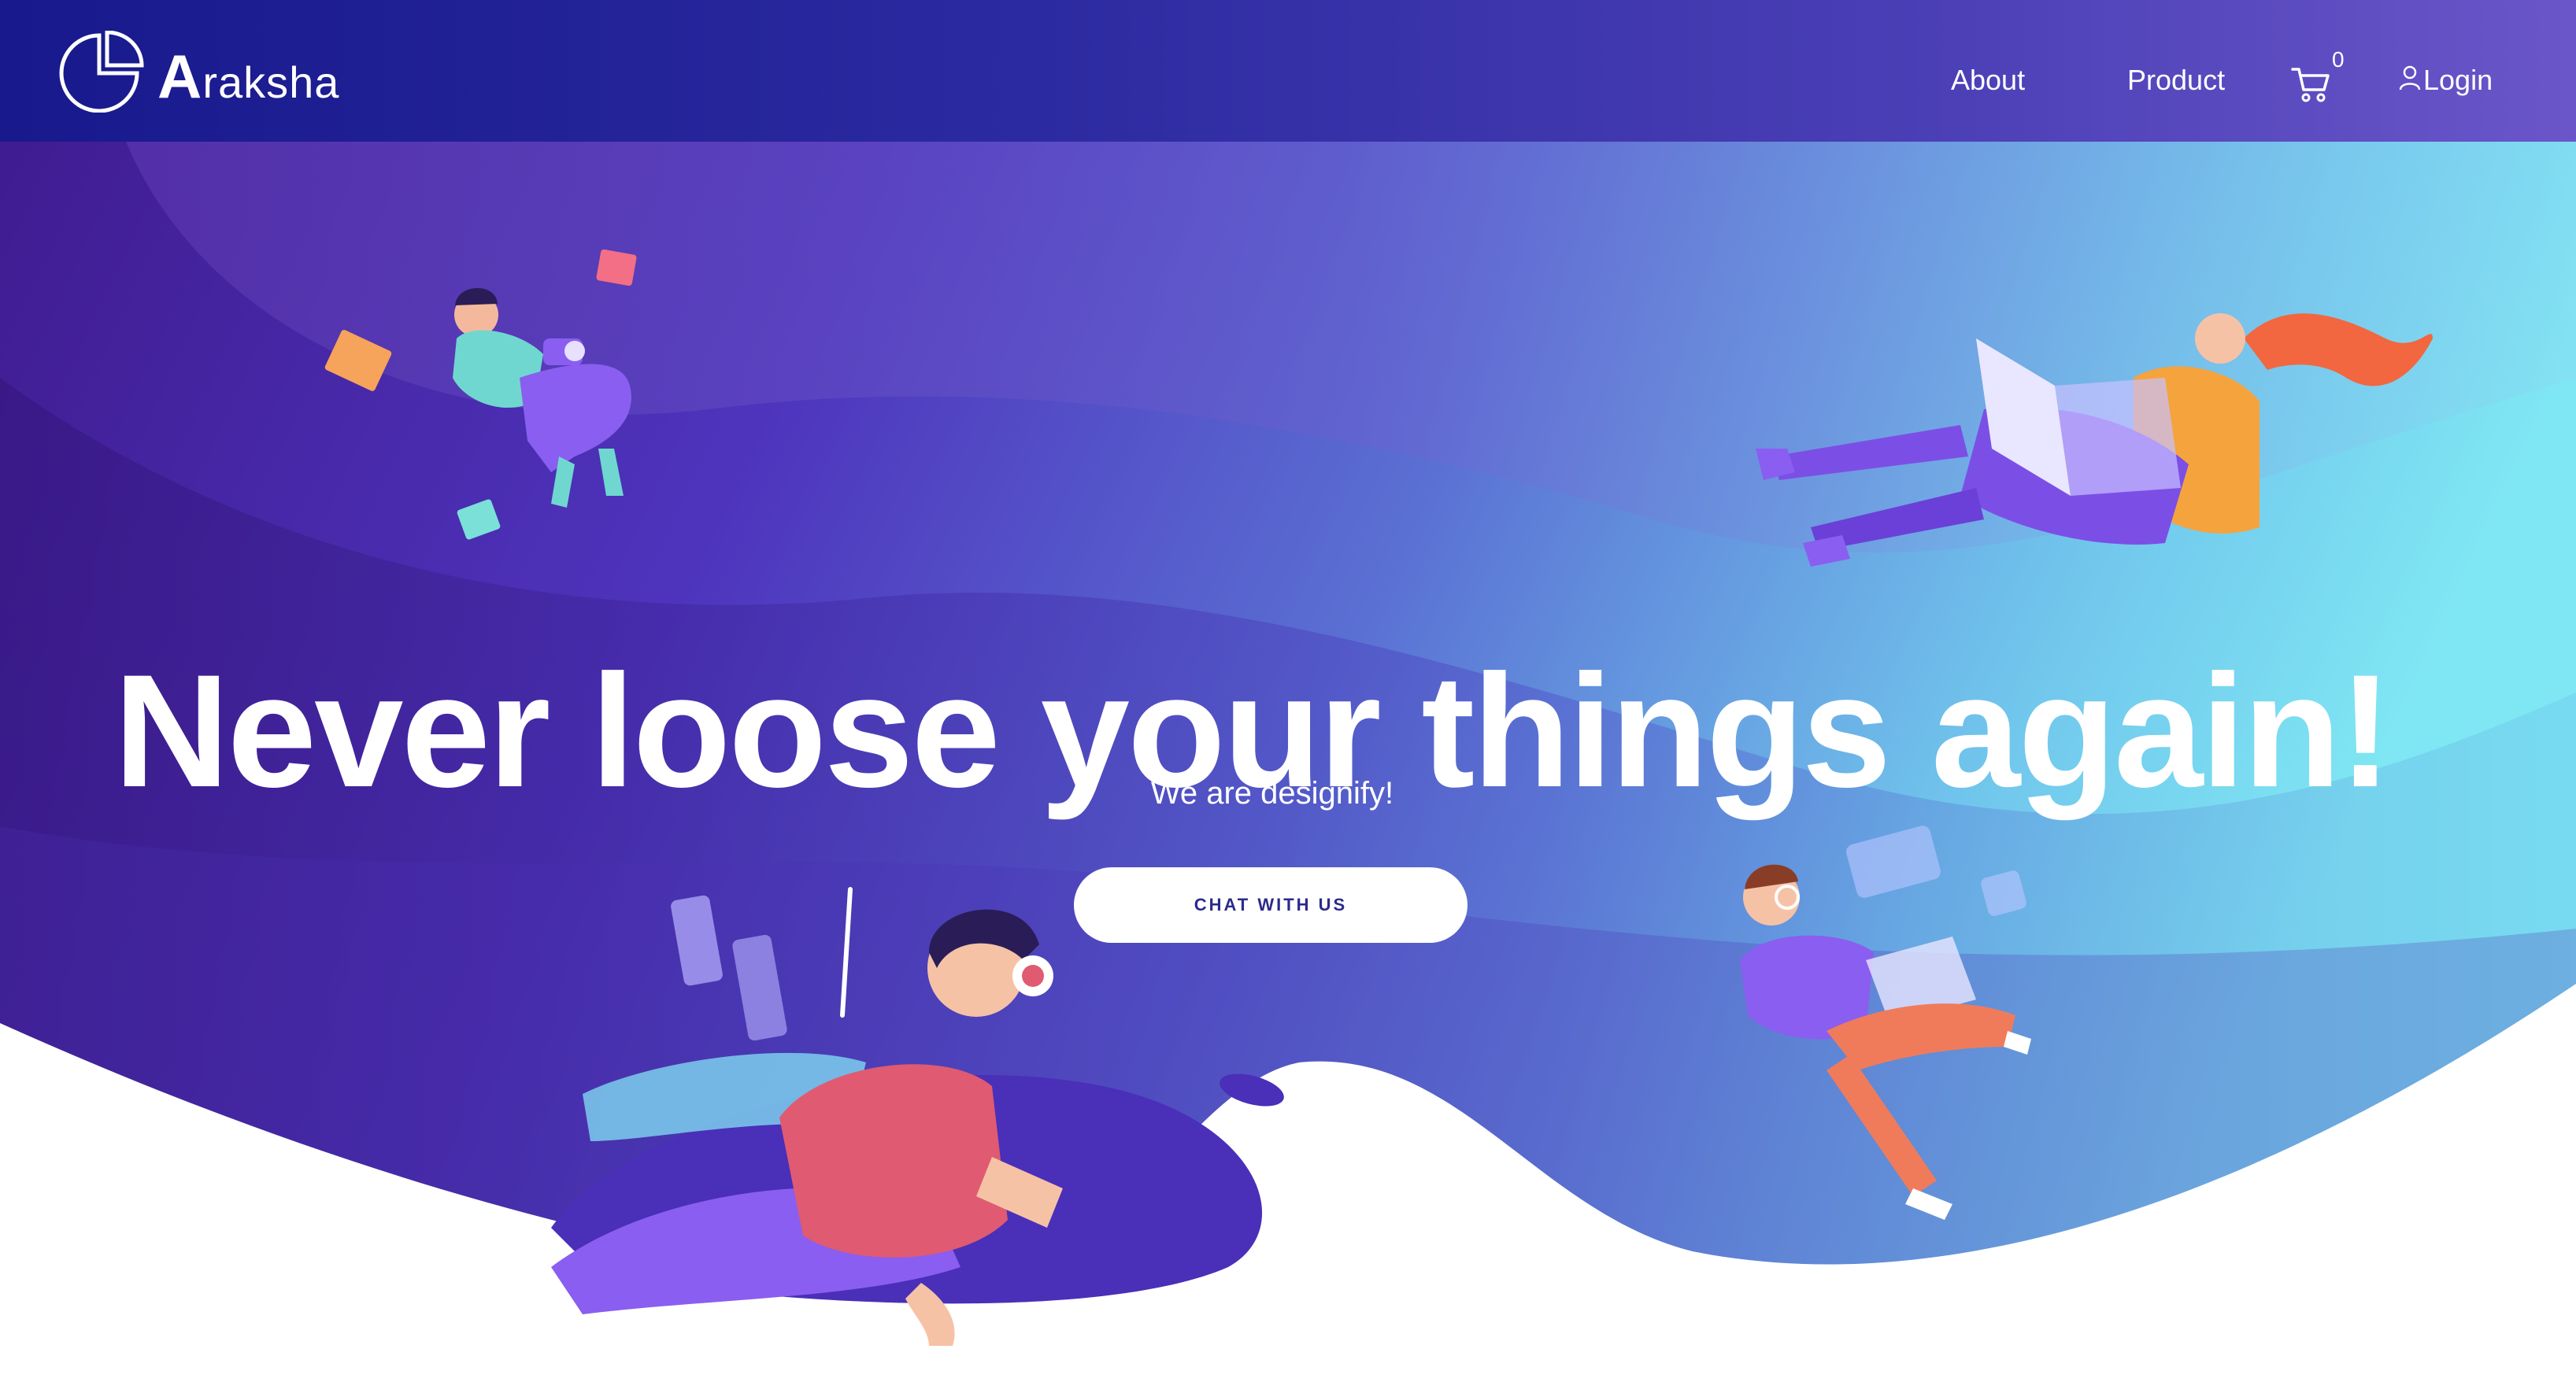  I want to click on lounging-person-headphones-illustration, so click(807, 1117).